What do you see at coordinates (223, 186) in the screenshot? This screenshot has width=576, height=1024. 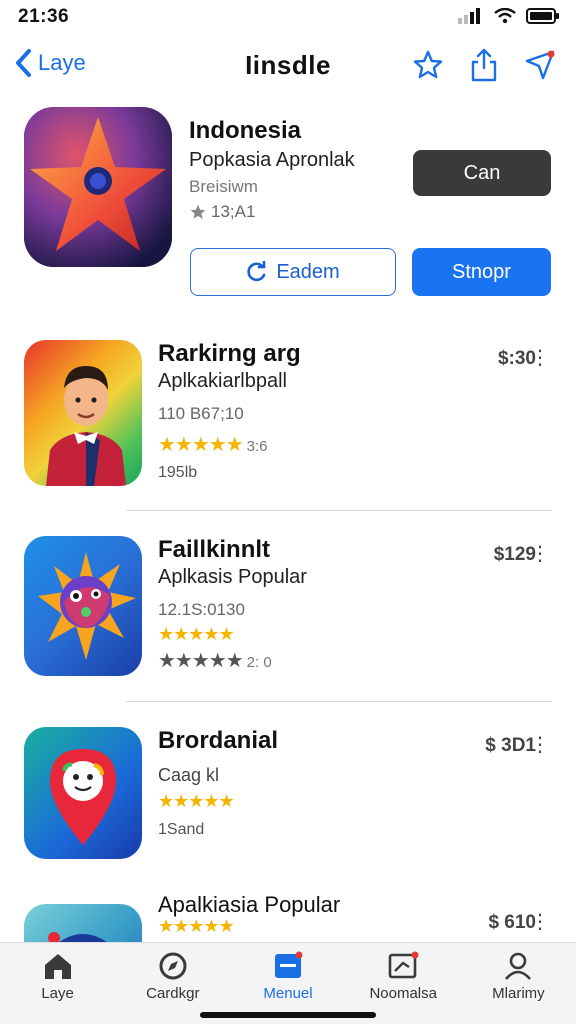 I see `featured-app-developer: Breisiwm` at bounding box center [223, 186].